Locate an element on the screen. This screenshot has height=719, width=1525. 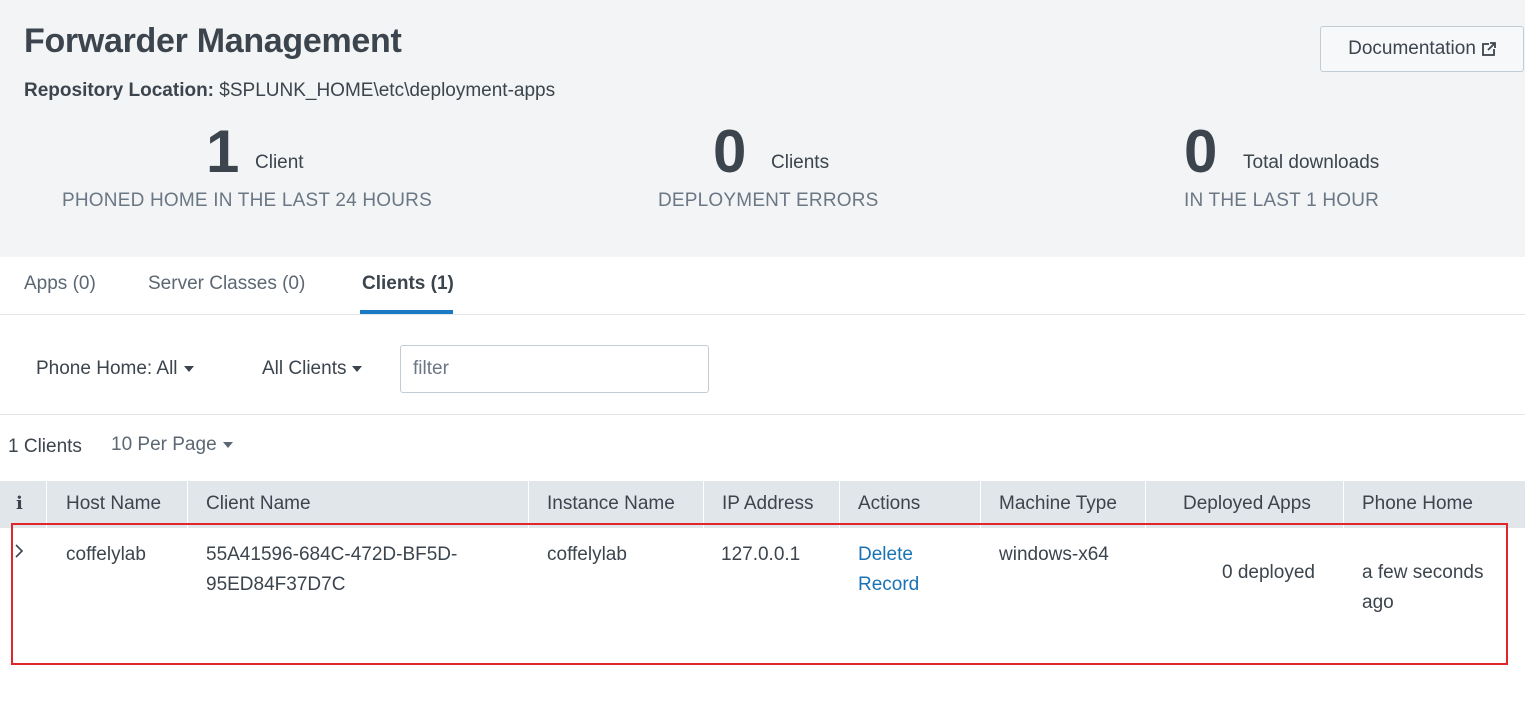
external-link-icon is located at coordinates (1488, 49).